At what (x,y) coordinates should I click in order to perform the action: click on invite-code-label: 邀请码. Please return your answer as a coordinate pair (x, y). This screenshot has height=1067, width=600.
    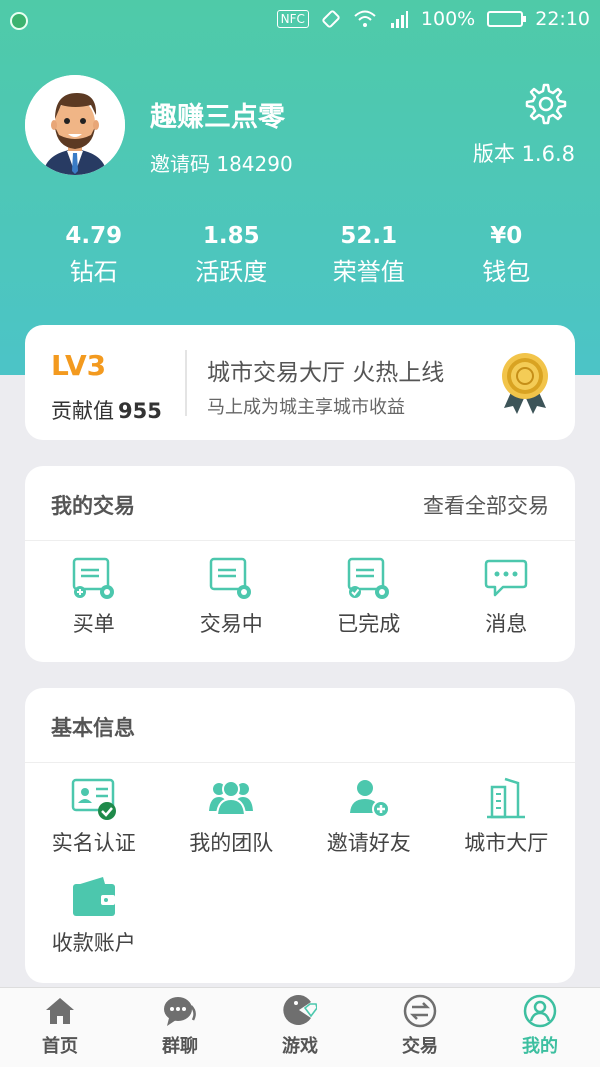
    Looking at the image, I should click on (180, 164).